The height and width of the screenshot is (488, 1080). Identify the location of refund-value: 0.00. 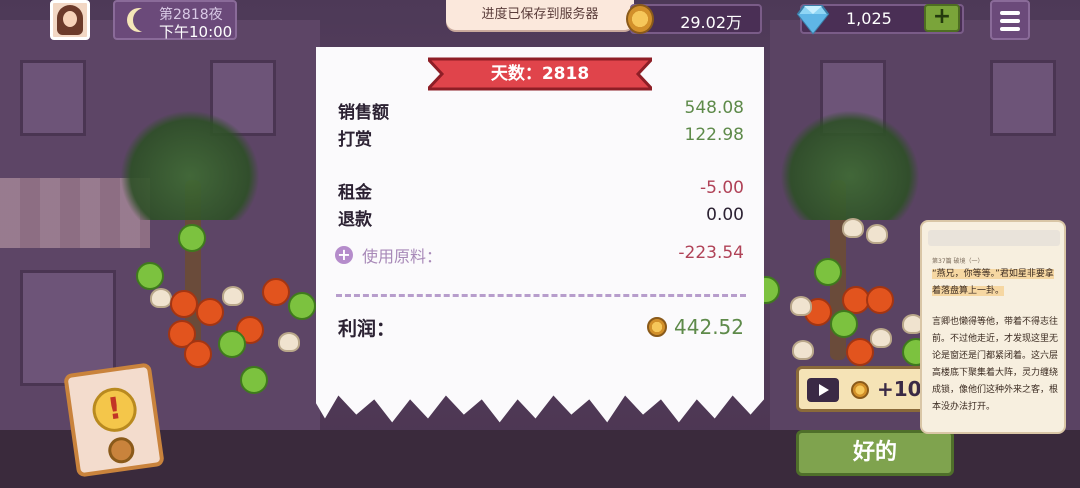
(725, 215).